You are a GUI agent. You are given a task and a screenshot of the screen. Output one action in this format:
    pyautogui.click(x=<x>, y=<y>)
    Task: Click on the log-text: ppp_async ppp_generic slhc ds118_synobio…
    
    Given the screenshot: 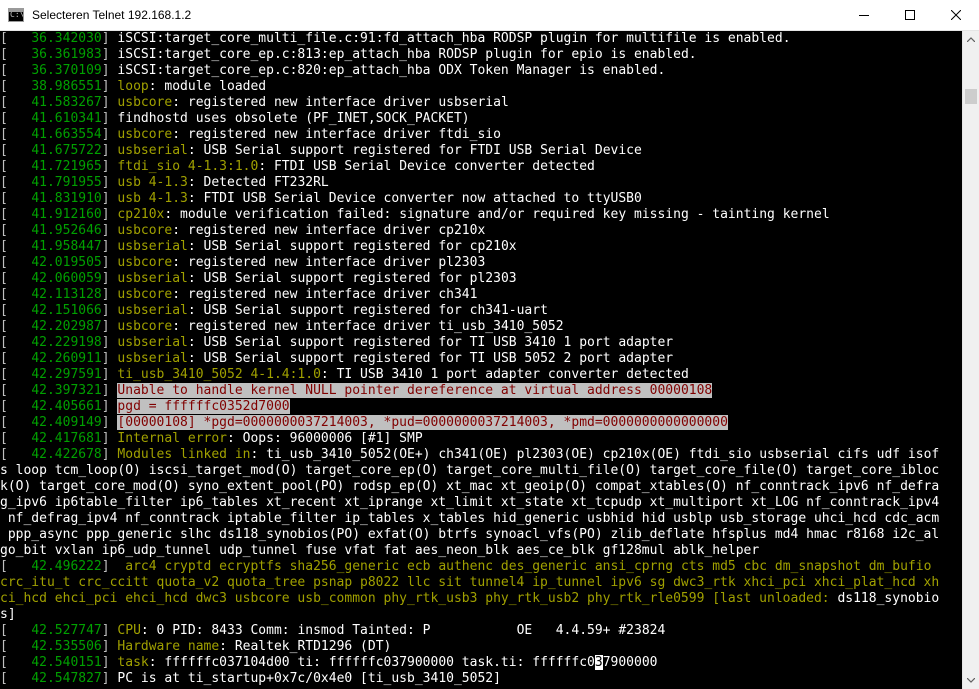 What is the action you would take?
    pyautogui.click(x=470, y=534)
    